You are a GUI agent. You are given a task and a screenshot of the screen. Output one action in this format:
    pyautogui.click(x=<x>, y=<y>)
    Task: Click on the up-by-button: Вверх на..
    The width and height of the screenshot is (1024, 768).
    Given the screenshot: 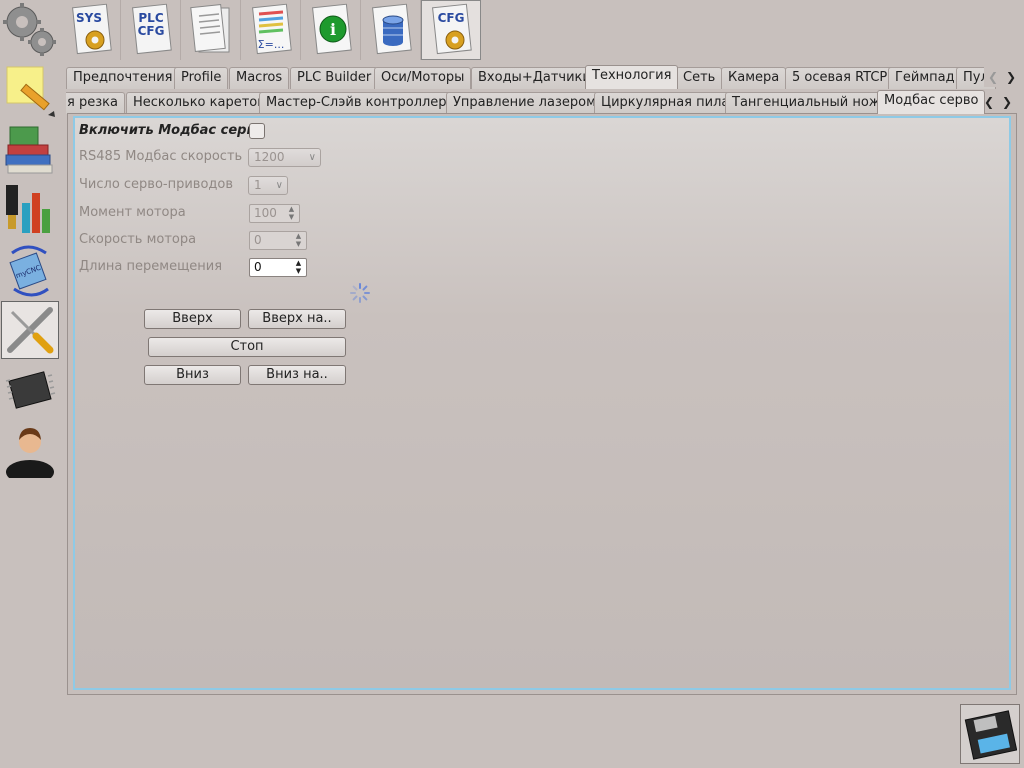 What is the action you would take?
    pyautogui.click(x=297, y=319)
    